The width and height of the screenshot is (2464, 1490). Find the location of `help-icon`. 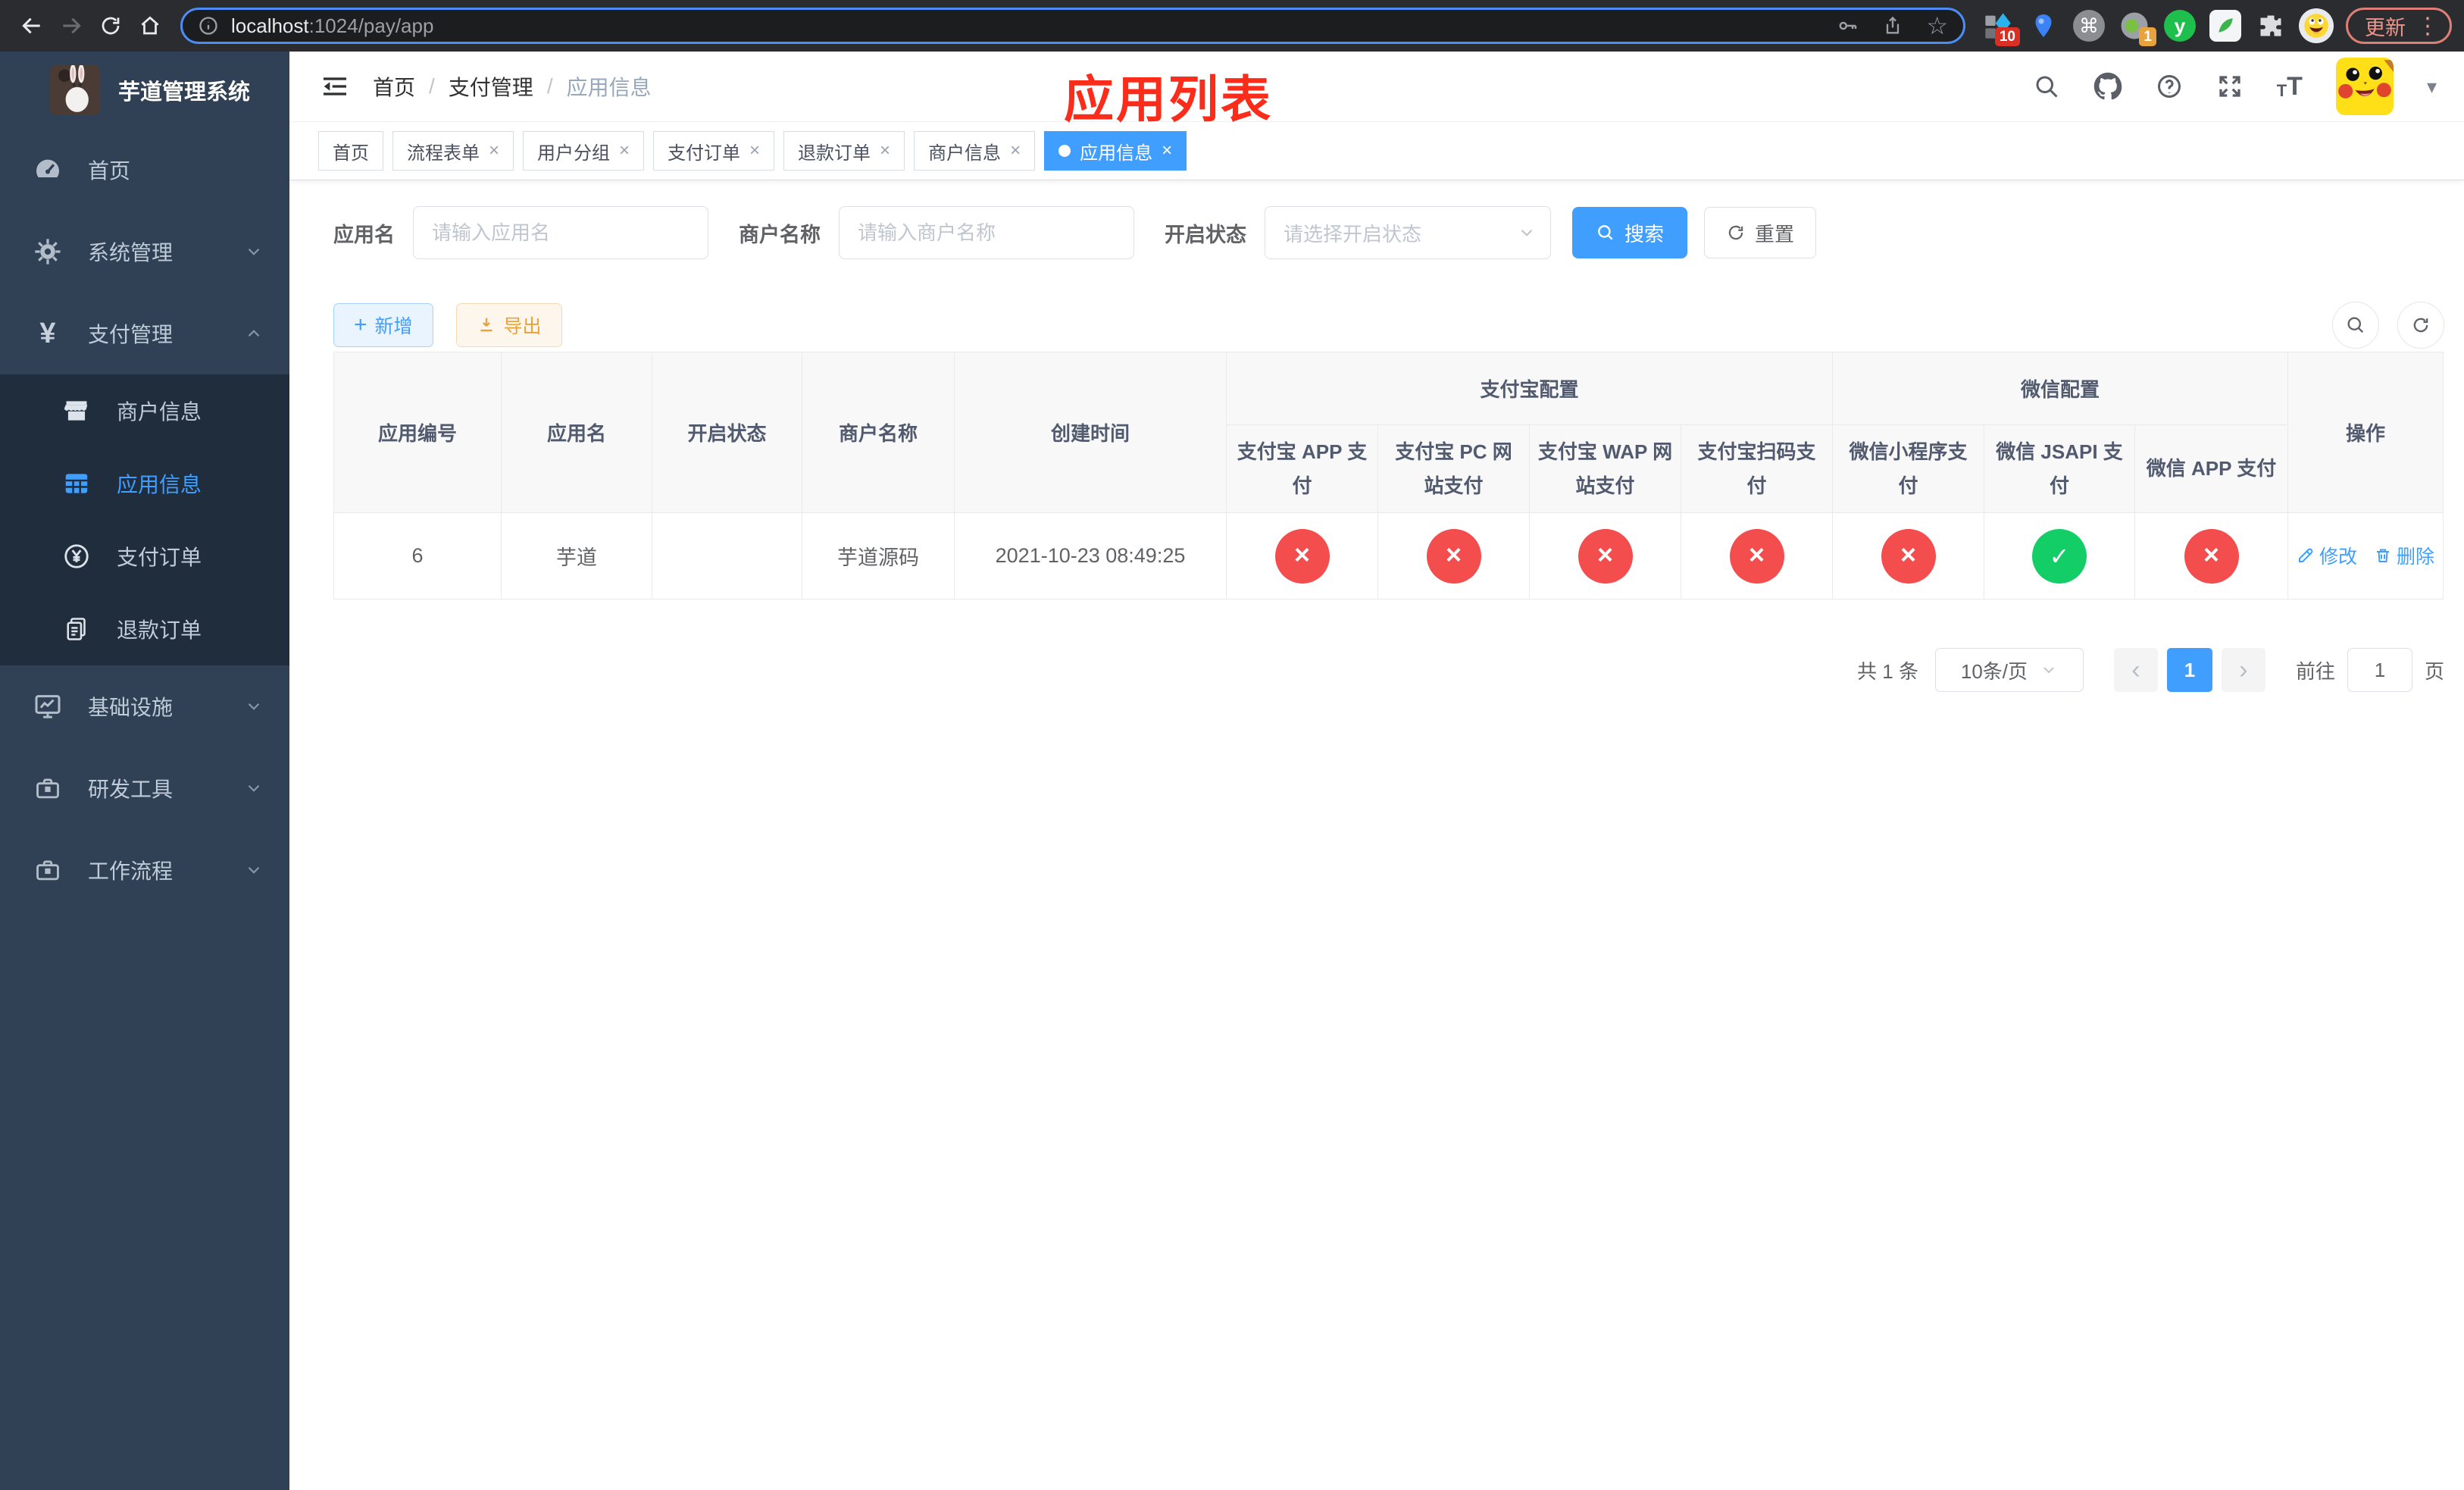

help-icon is located at coordinates (2169, 87).